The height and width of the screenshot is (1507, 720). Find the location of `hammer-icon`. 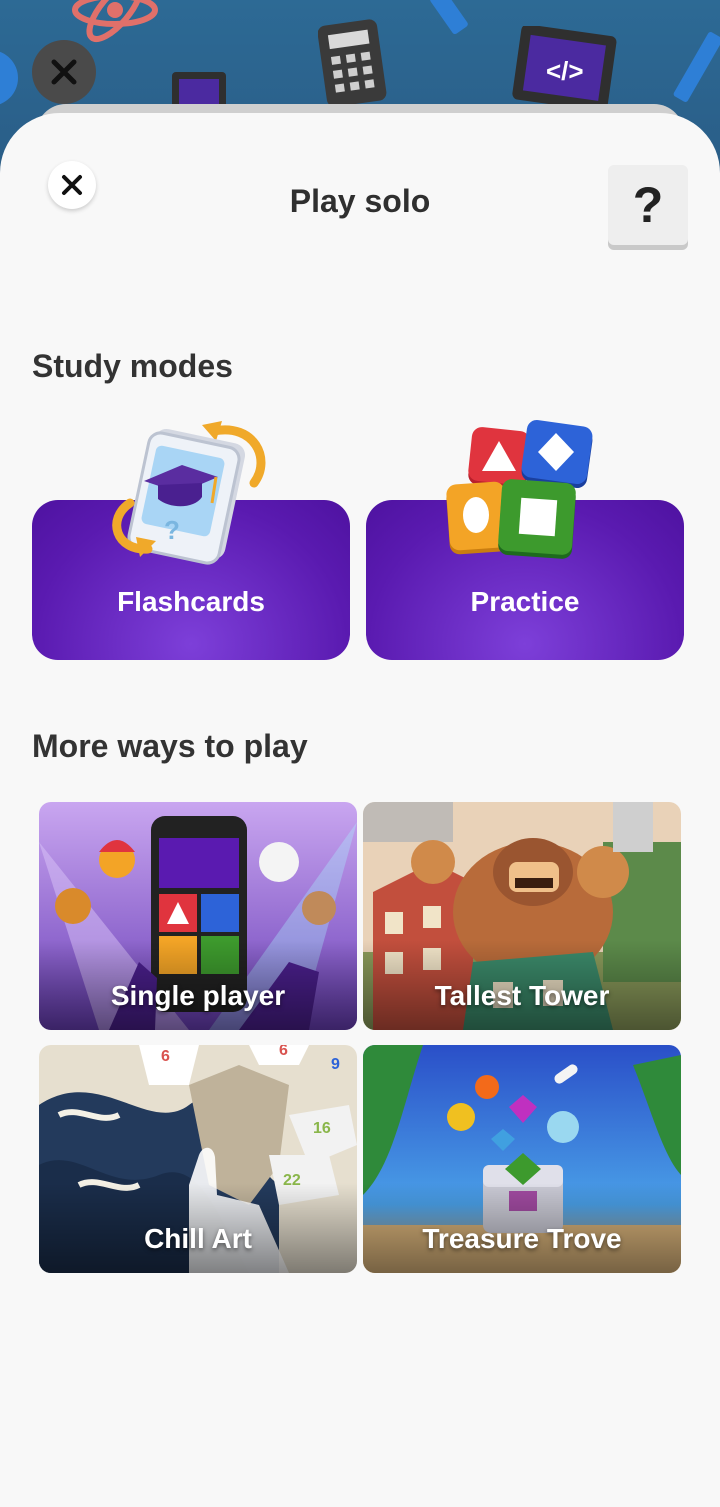

hammer-icon is located at coordinates (449, 17).